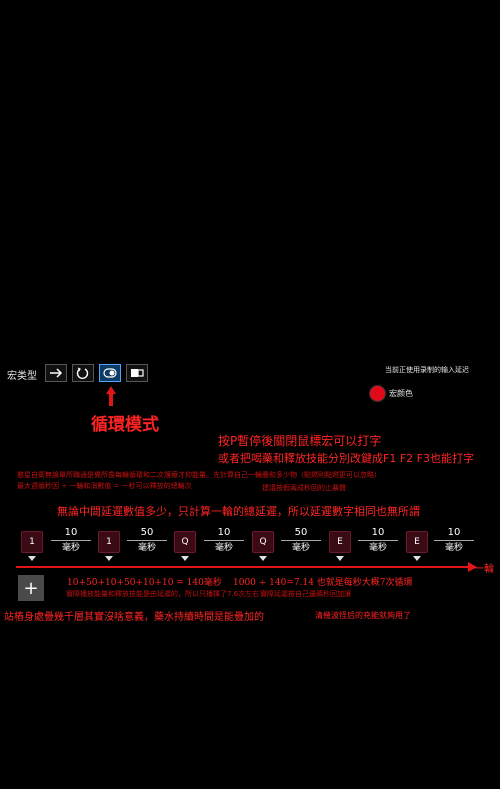  Describe the element at coordinates (346, 458) in the screenshot. I see `annotation-line-2: 或者把喝藥和釋放技能分別改鍵成F1 F2 F3也能打字` at that location.